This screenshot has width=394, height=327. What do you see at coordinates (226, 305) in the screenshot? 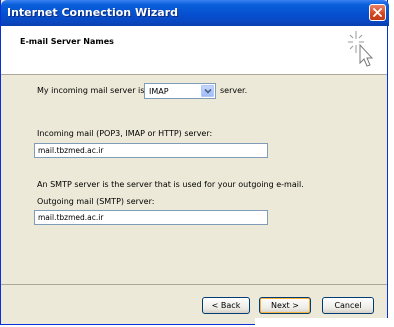
I see `back-button: < Back` at bounding box center [226, 305].